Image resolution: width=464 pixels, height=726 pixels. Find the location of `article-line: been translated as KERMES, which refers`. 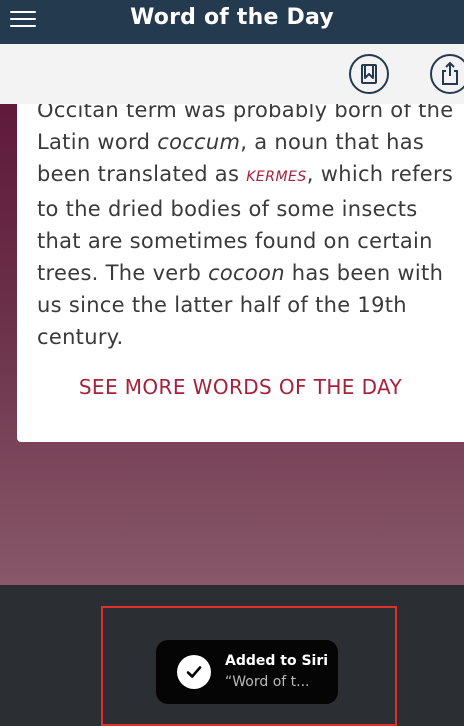

article-line: been translated as KERMES, which refers is located at coordinates (247, 175).